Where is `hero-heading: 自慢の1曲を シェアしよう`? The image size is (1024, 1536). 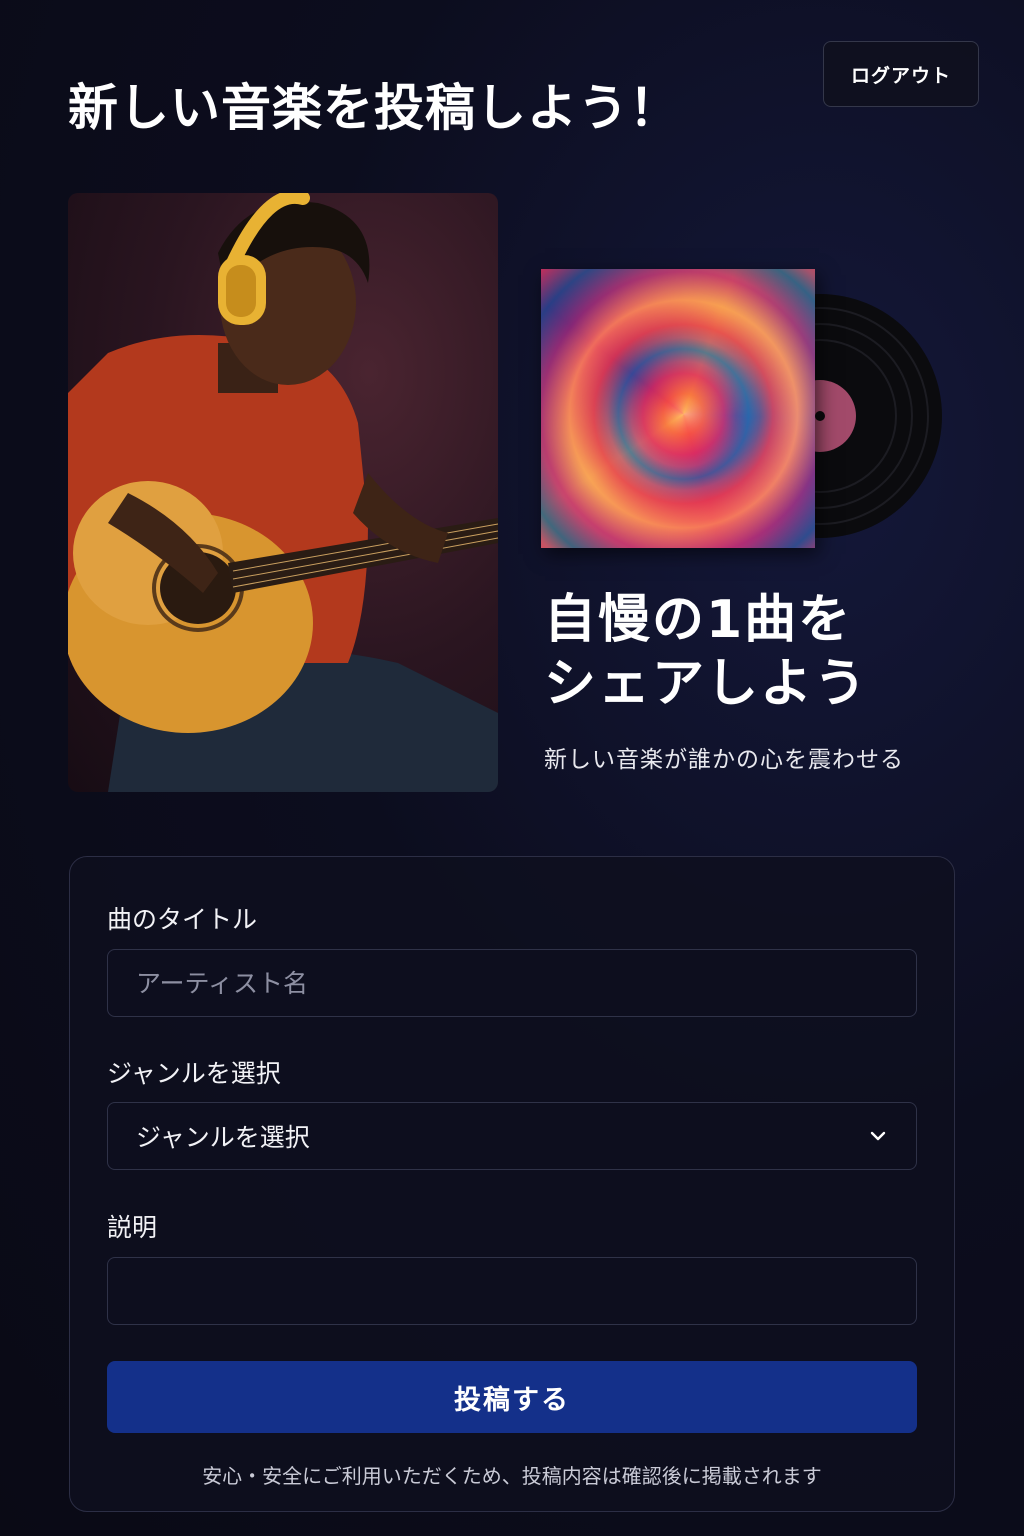
hero-heading: 自慢の1曲を シェアしよう is located at coordinates (706, 652).